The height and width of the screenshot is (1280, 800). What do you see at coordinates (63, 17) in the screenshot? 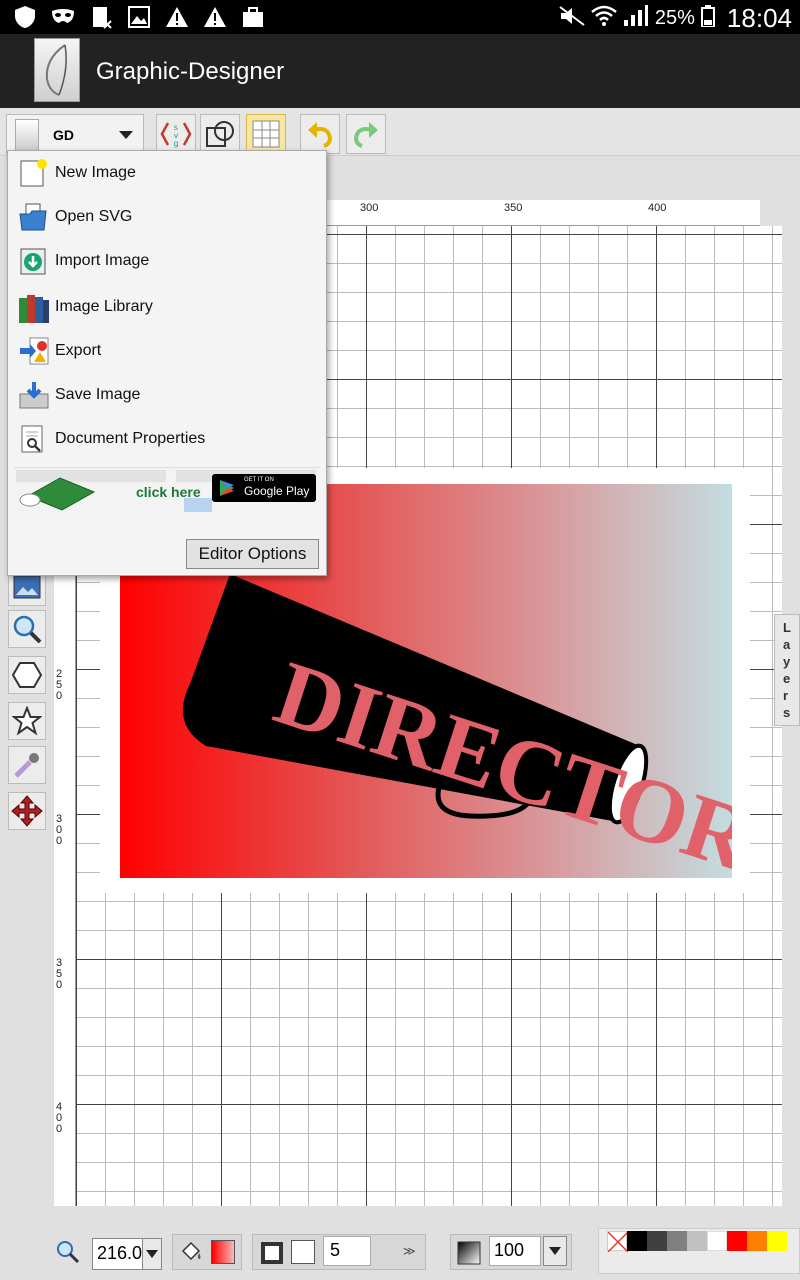
I see `mask-icon` at bounding box center [63, 17].